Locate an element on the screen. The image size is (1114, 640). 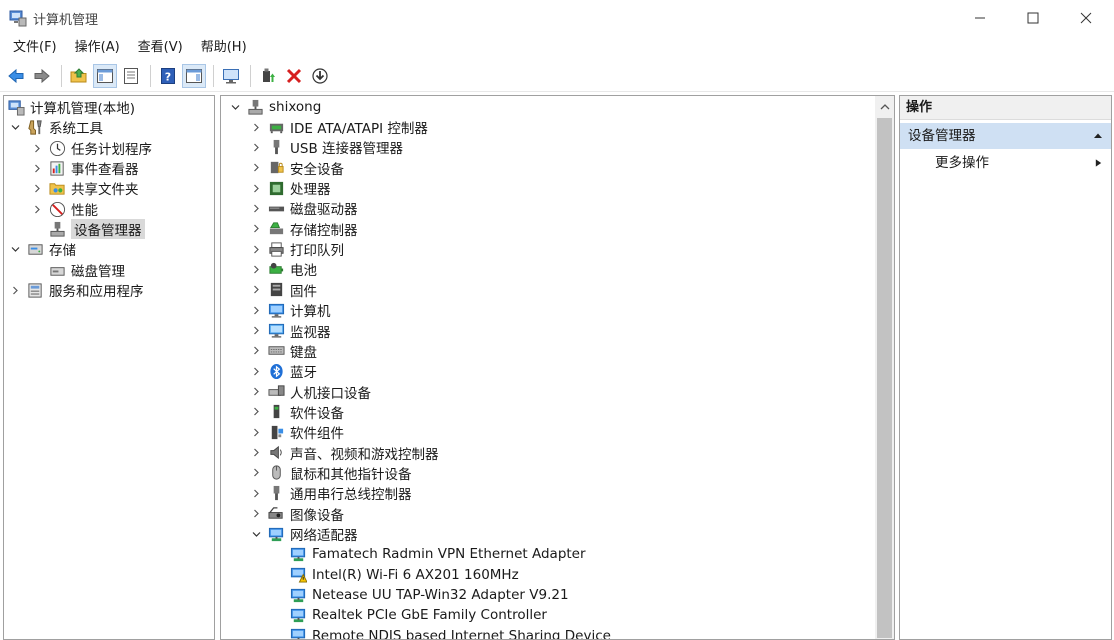
services-apps-icon is located at coordinates (35, 290).